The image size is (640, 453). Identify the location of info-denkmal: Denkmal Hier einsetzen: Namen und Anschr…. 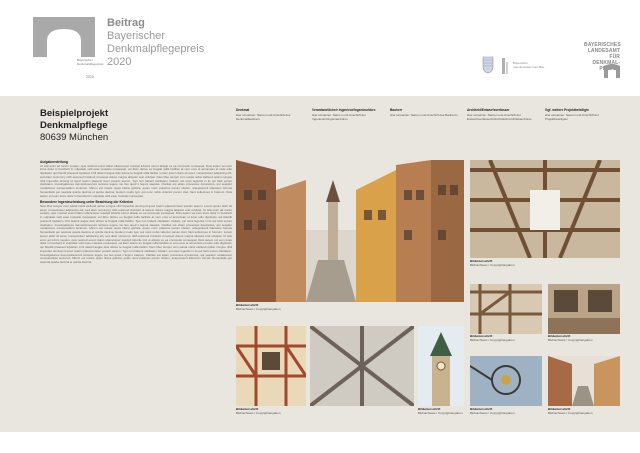
(270, 114).